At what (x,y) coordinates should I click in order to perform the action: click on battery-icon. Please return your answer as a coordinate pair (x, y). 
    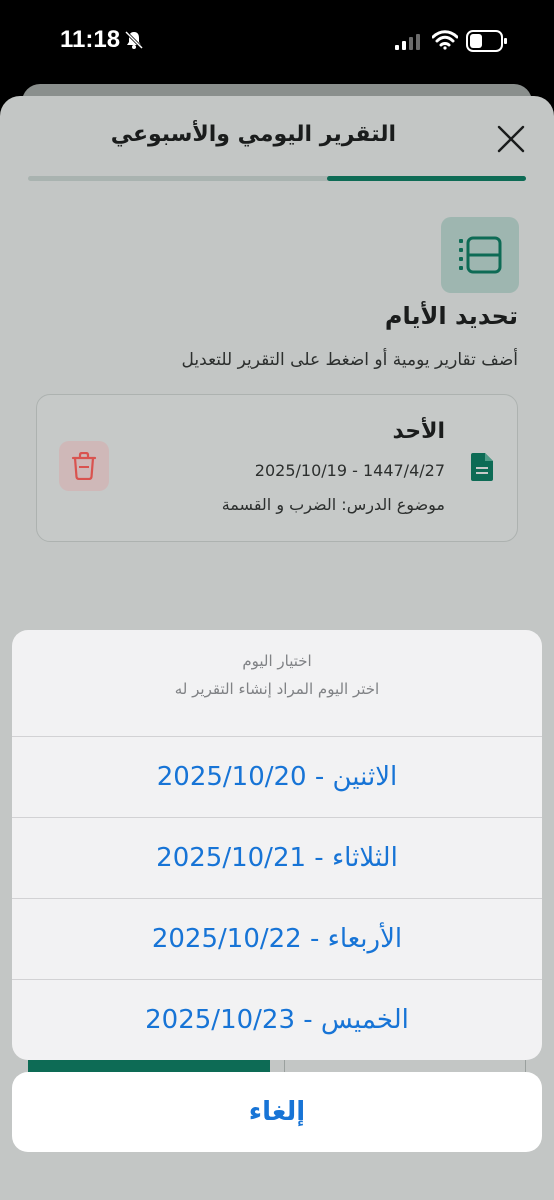
    Looking at the image, I should click on (486, 41).